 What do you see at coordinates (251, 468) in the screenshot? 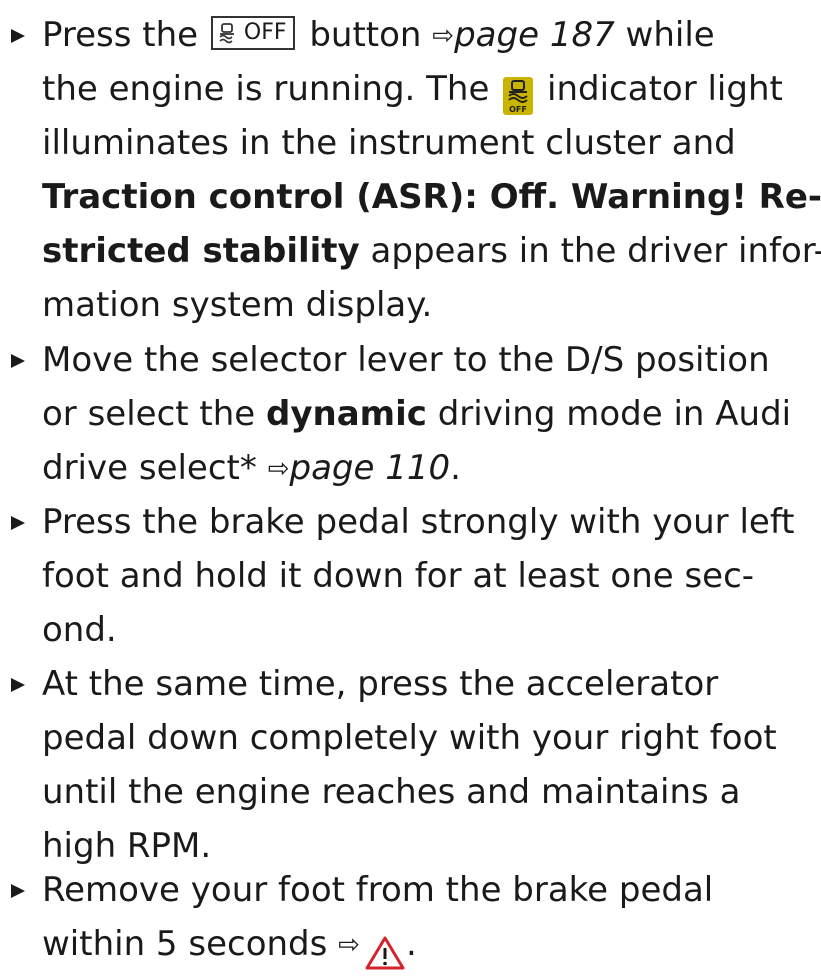
I see `step-2-line-3: drive select* ⇨page 110.` at bounding box center [251, 468].